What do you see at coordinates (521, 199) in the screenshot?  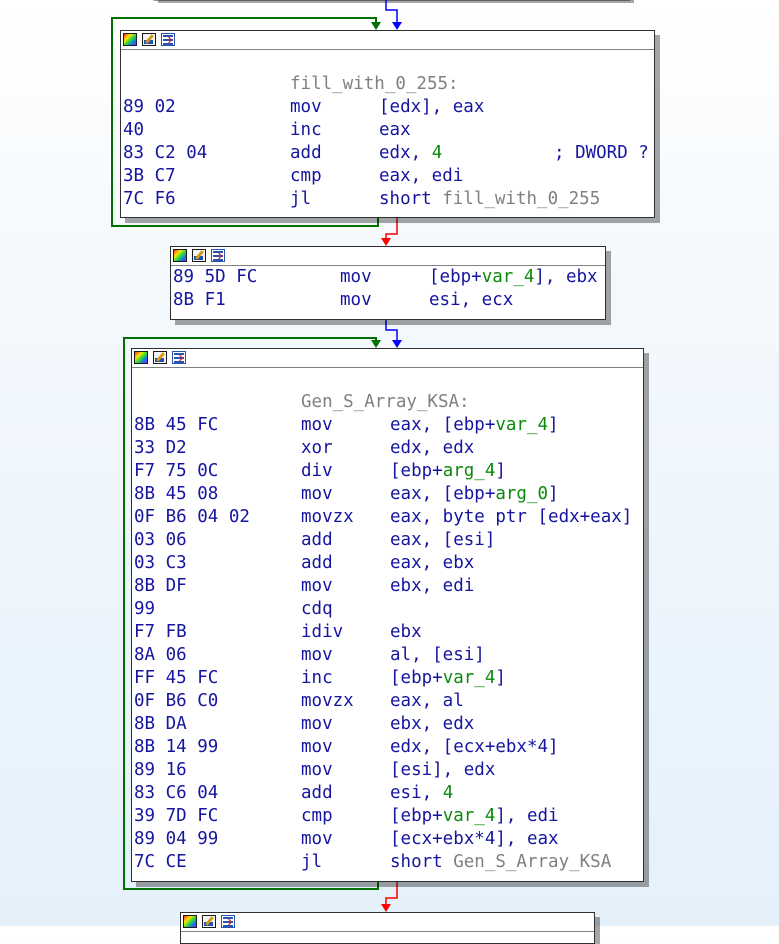 I see `jump-target-ref: fill_with_0_255` at bounding box center [521, 199].